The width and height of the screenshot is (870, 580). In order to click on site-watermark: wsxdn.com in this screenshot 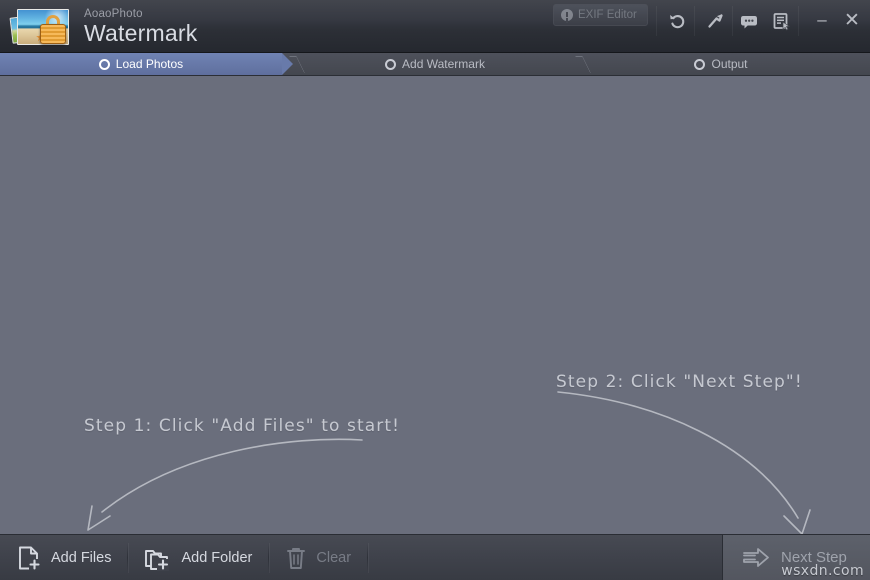, I will do `click(822, 571)`.